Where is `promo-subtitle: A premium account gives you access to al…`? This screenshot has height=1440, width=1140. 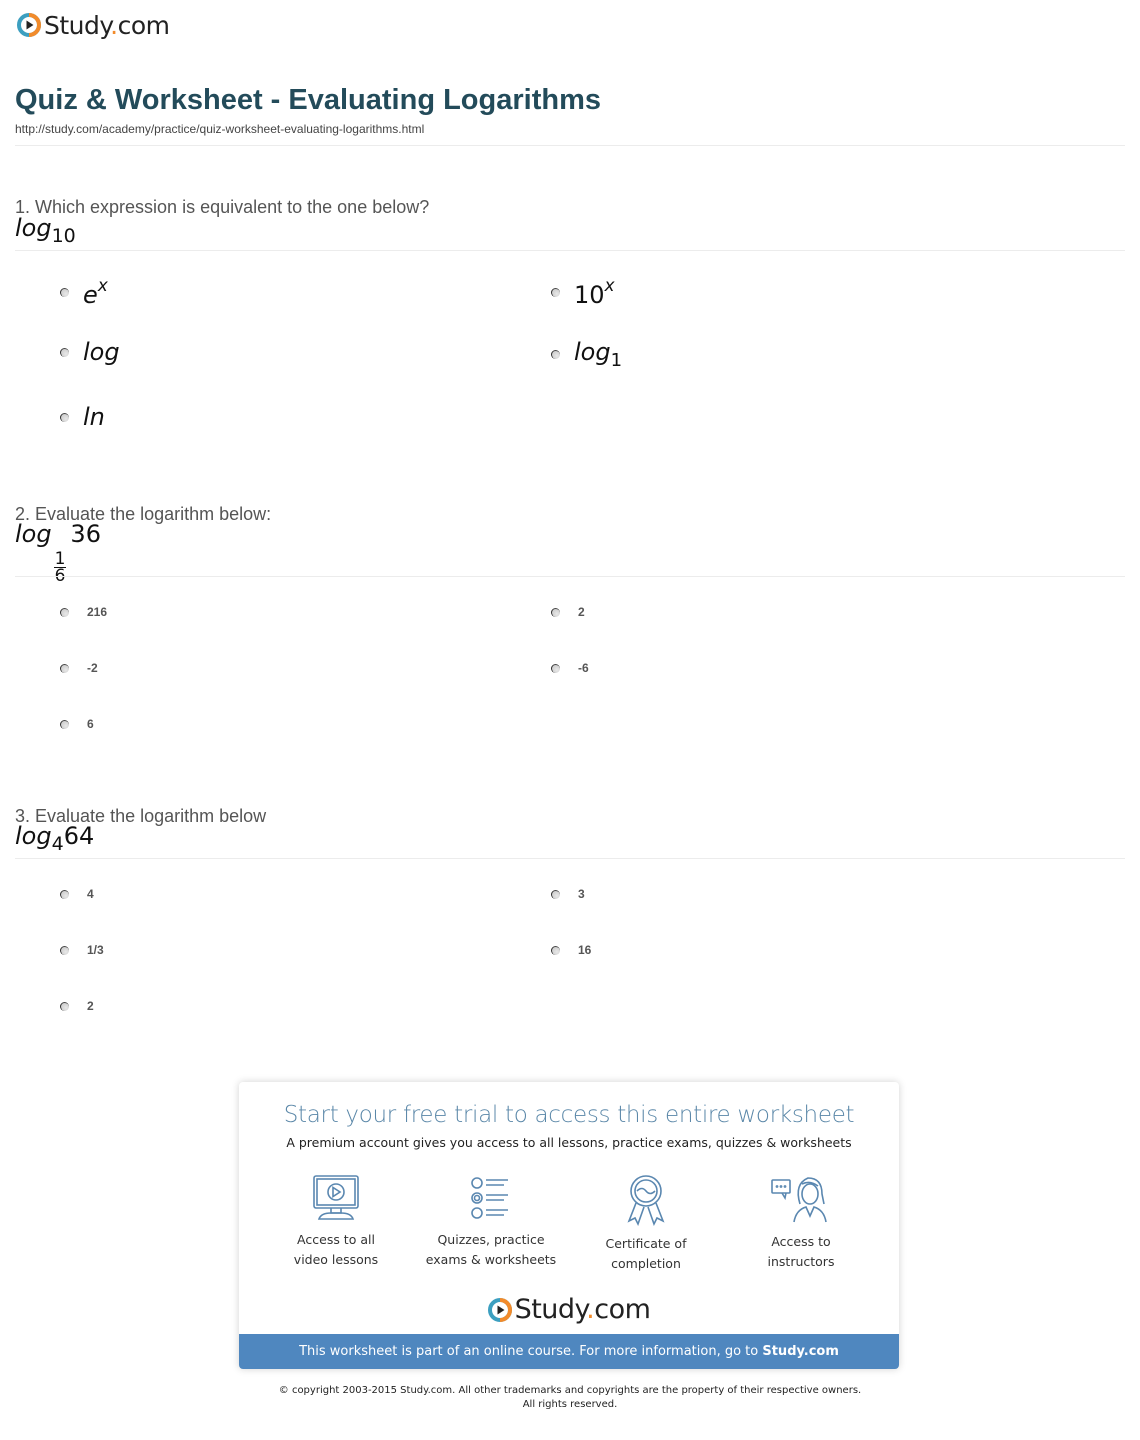
promo-subtitle: A premium account gives you access to al… is located at coordinates (569, 1142).